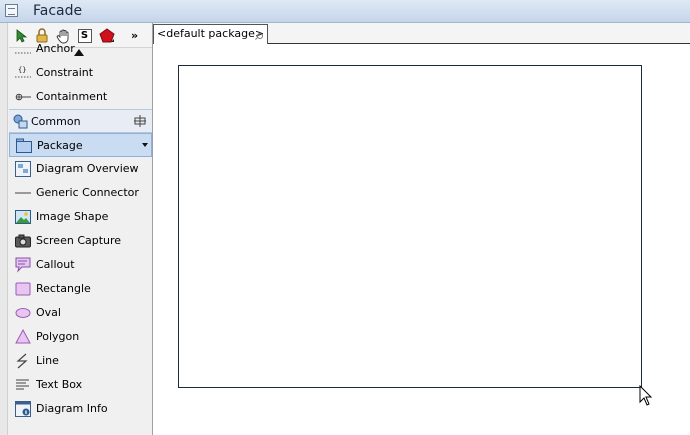 This screenshot has height=435, width=690. Describe the element at coordinates (23, 361) in the screenshot. I see `line-icon` at that location.